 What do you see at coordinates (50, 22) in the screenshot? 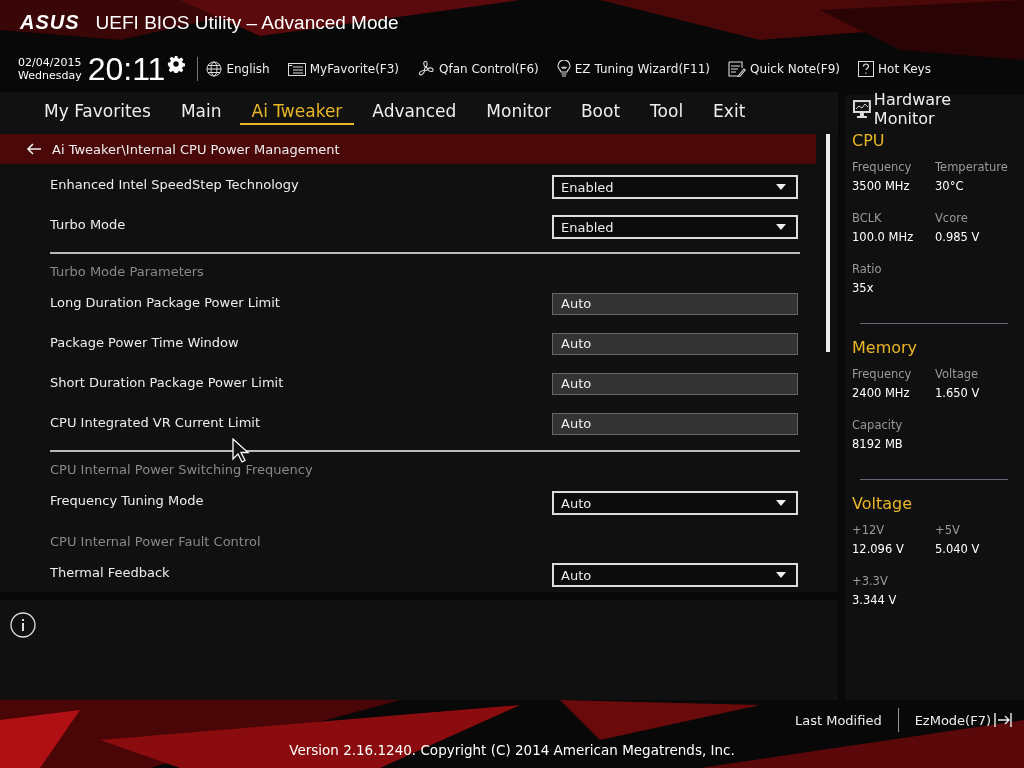
I see `logo: ASUS` at bounding box center [50, 22].